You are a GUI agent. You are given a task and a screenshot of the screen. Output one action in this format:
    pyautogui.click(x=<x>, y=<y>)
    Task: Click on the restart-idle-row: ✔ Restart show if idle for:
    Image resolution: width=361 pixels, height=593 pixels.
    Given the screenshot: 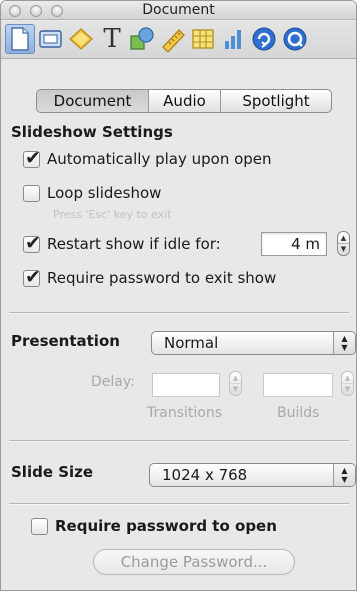 What is the action you would take?
    pyautogui.click(x=122, y=243)
    